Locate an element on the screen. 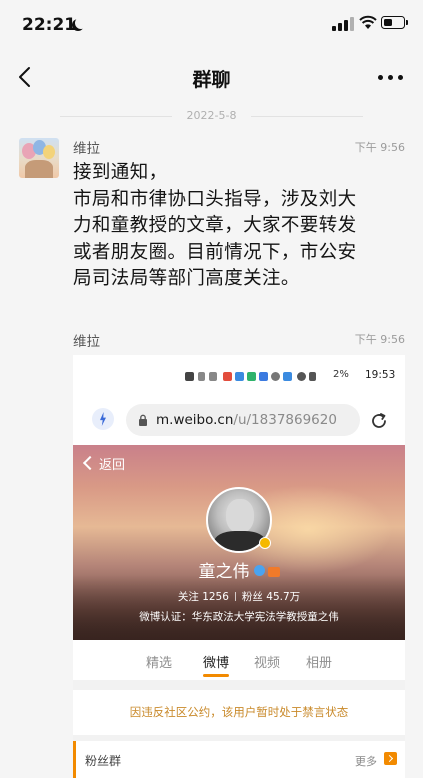 Image resolution: width=423 pixels, height=778 pixels. tab-video: 视频 is located at coordinates (267, 663).